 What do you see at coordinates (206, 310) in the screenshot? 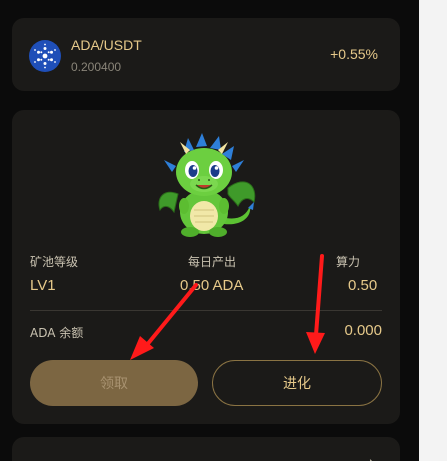
I see `divider` at bounding box center [206, 310].